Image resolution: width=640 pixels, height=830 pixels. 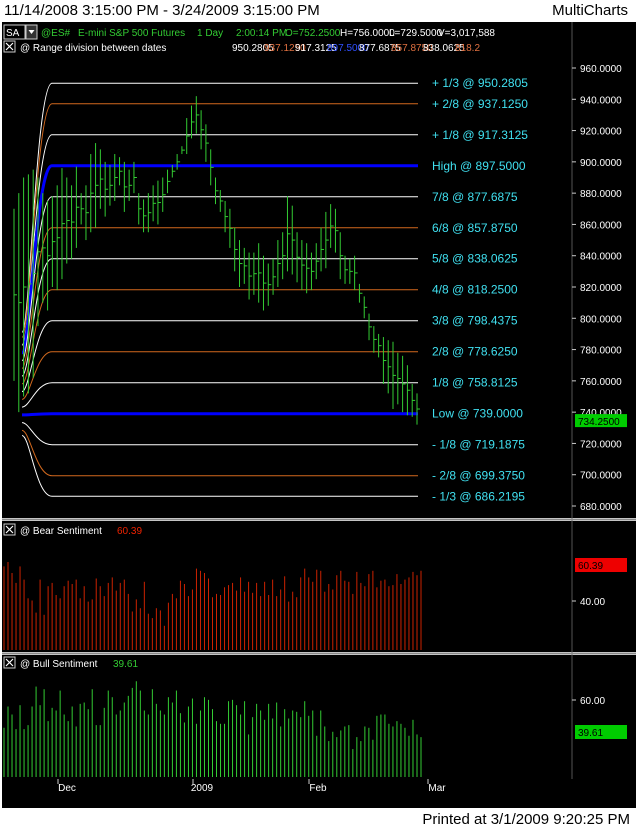 What do you see at coordinates (601, 163) in the screenshot?
I see `y-tick-label: 900.0000` at bounding box center [601, 163].